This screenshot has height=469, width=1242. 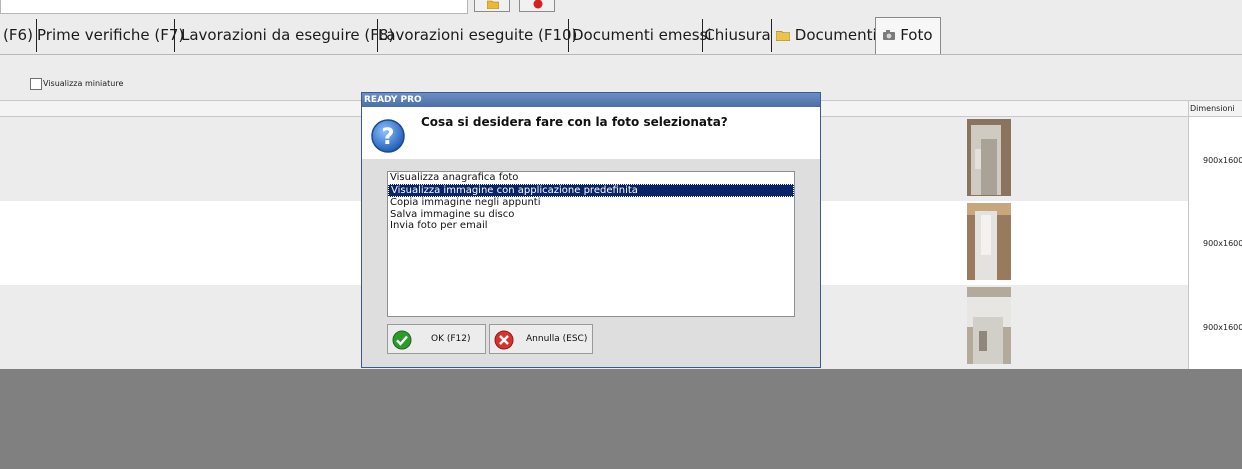 I want to click on cancel-icon, so click(x=504, y=340).